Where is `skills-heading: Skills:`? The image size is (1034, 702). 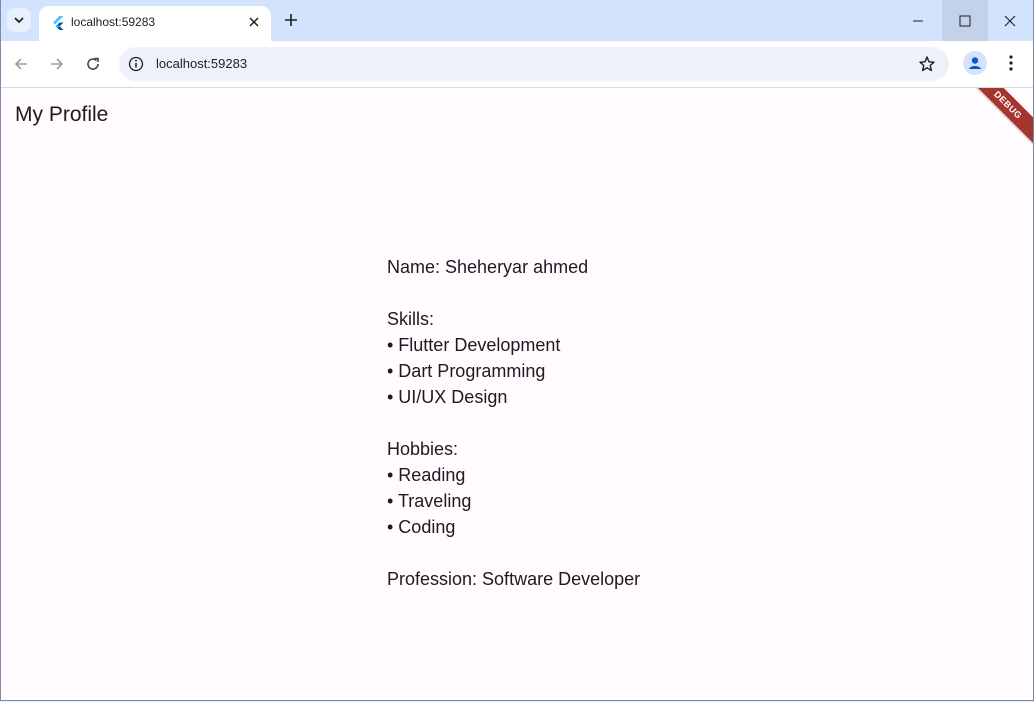
skills-heading: Skills: is located at coordinates (411, 319).